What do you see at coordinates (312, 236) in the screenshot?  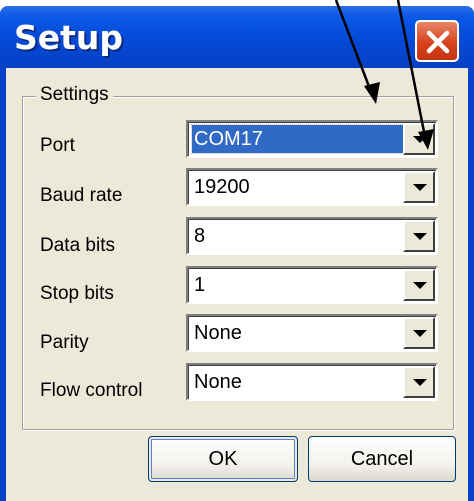 I see `data-bits-combobox: 8` at bounding box center [312, 236].